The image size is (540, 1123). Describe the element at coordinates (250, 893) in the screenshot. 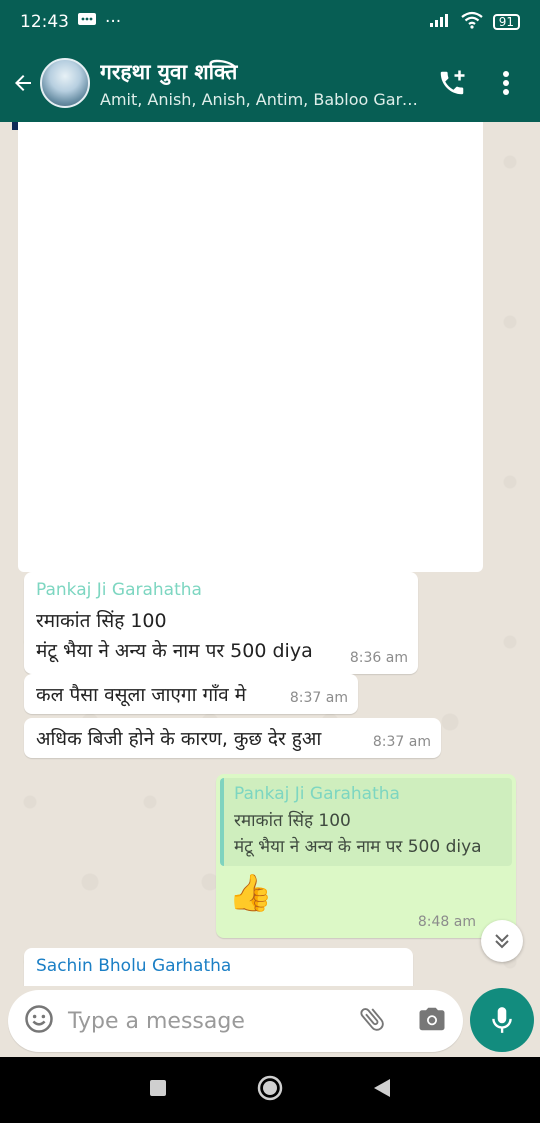

I see `thumbs-up-emoji: 👍` at that location.